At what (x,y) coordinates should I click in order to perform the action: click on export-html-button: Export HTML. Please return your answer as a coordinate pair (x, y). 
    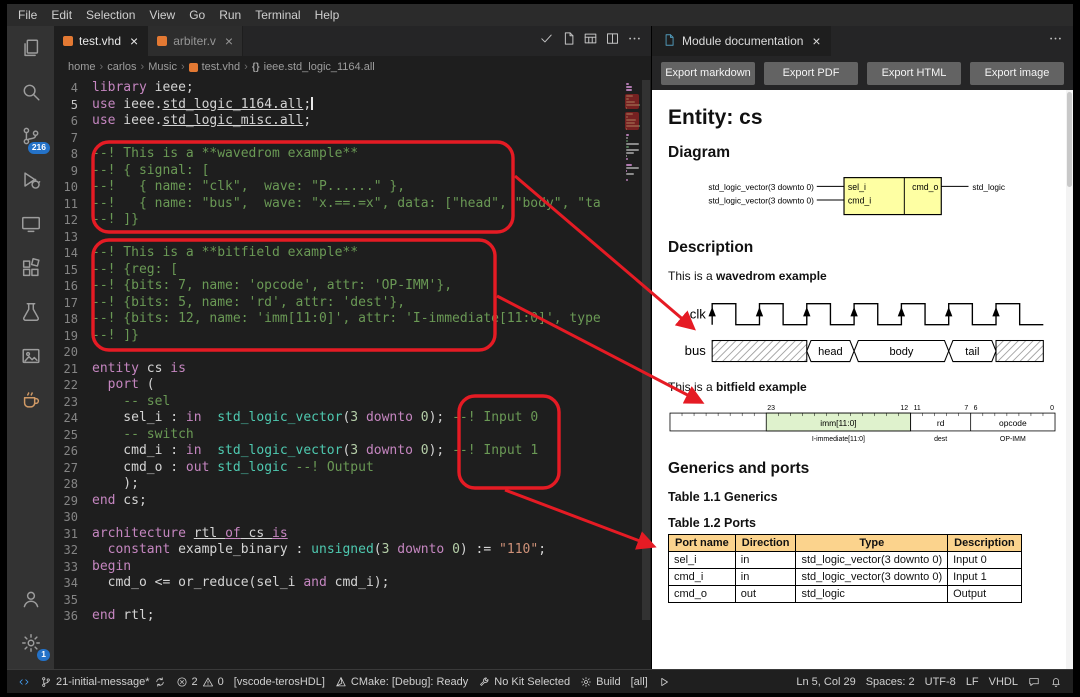
    Looking at the image, I should click on (914, 73).